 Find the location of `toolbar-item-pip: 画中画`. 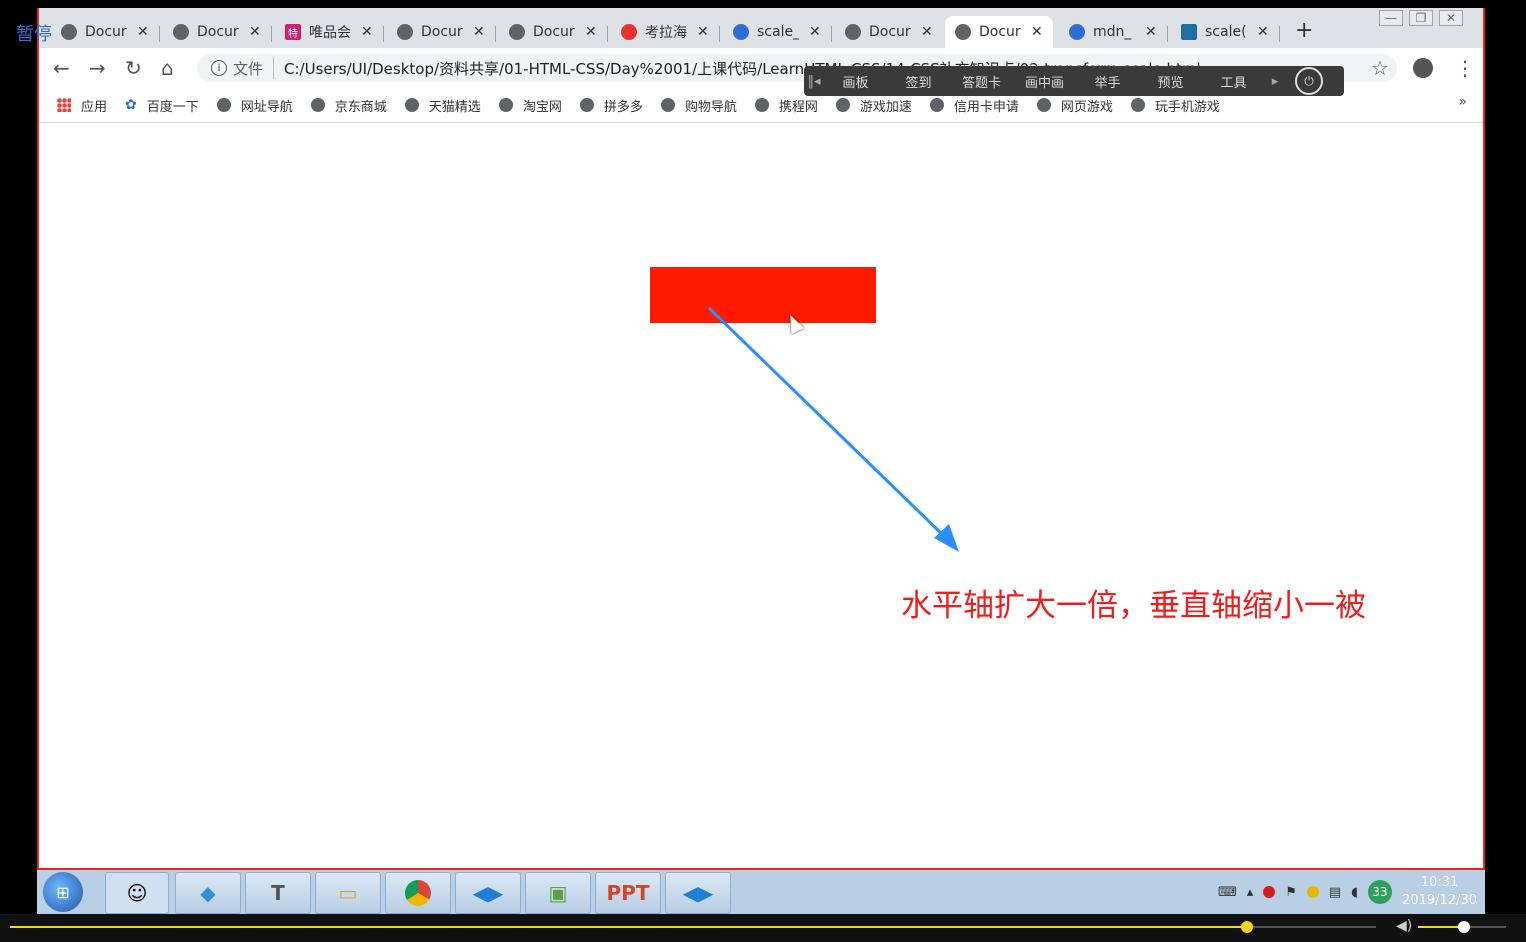

toolbar-item-pip: 画中画 is located at coordinates (1044, 81).